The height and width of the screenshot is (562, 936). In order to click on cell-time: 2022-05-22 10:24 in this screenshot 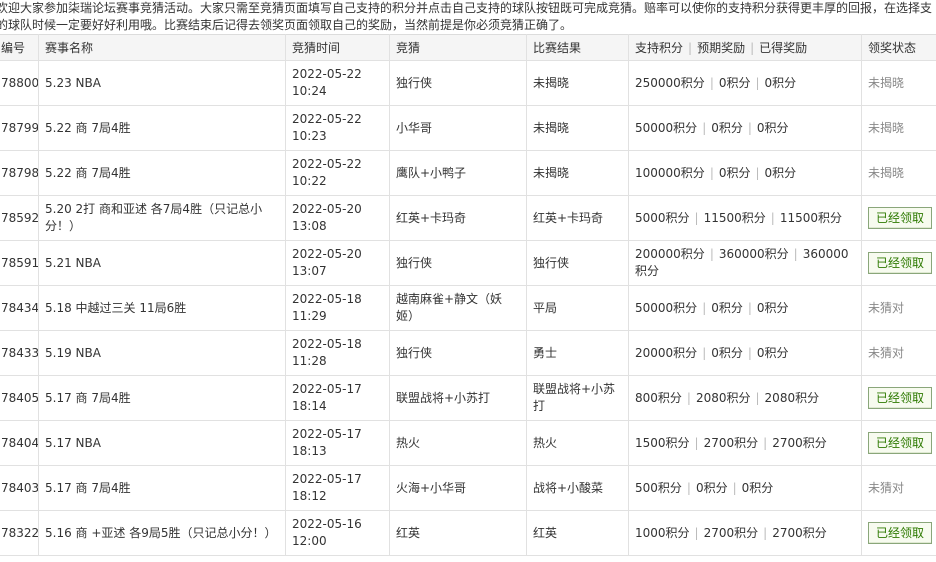, I will do `click(337, 83)`.